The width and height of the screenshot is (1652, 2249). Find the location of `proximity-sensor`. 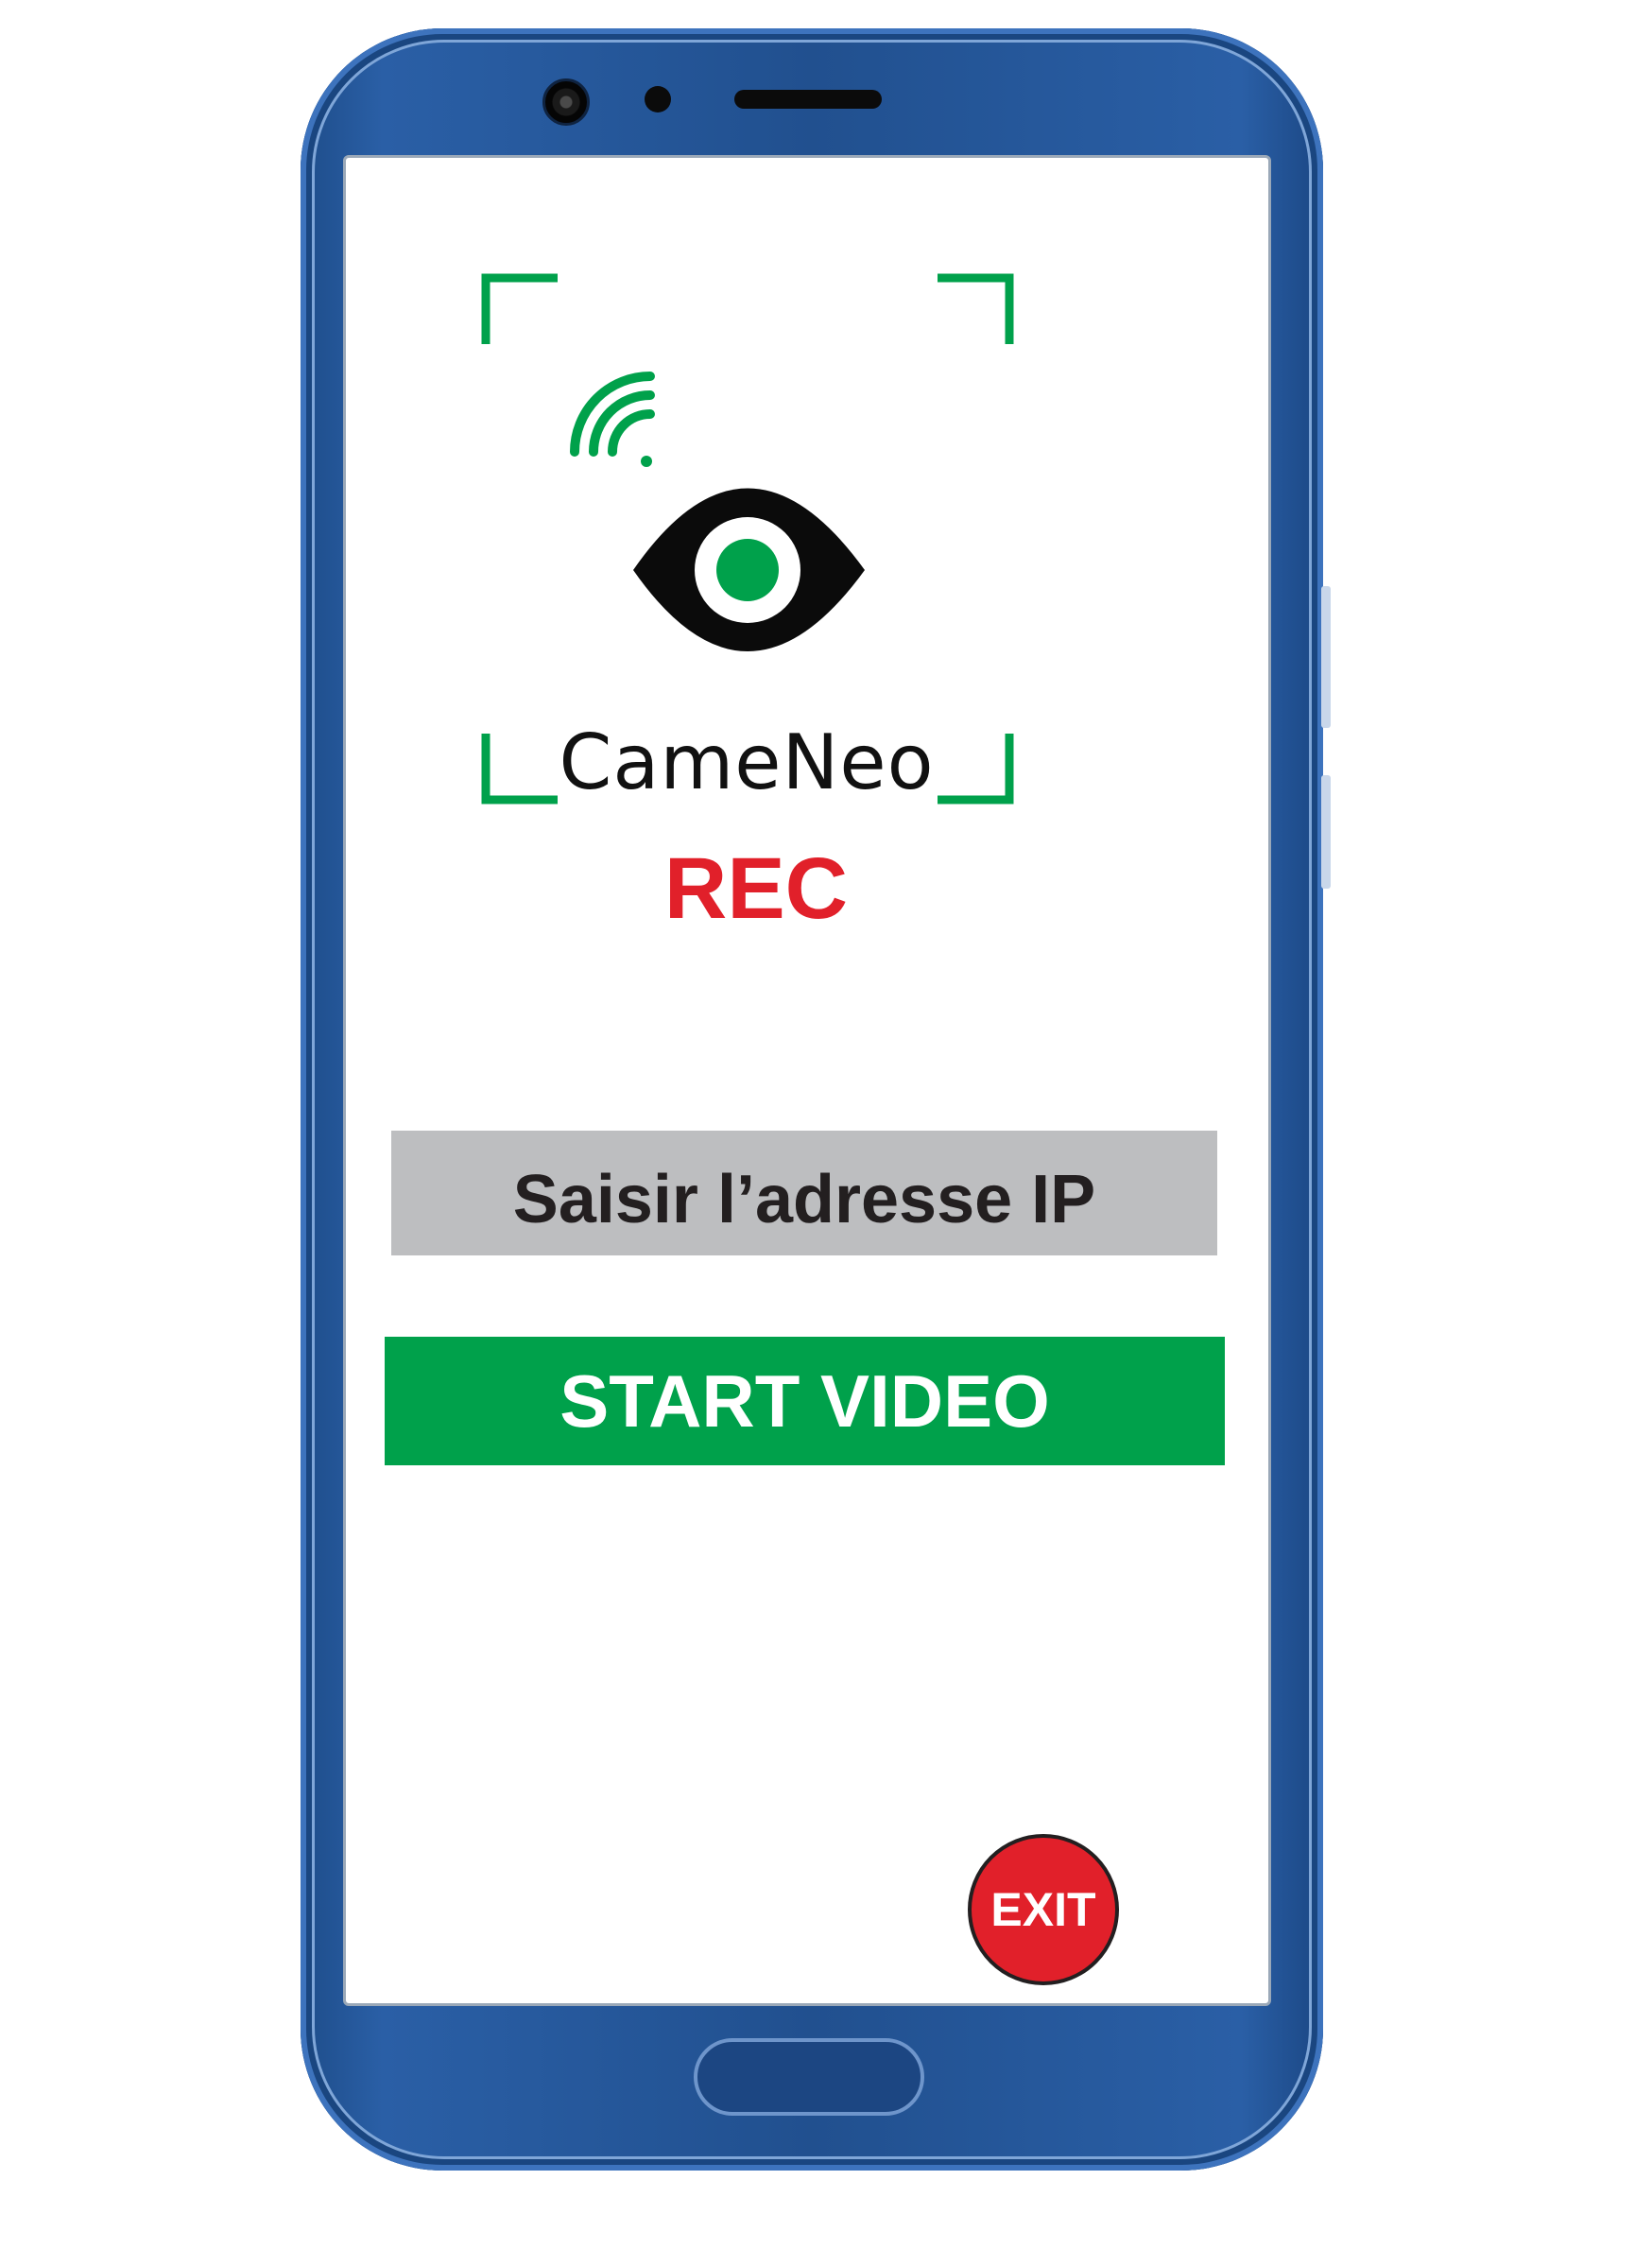

proximity-sensor is located at coordinates (658, 99).